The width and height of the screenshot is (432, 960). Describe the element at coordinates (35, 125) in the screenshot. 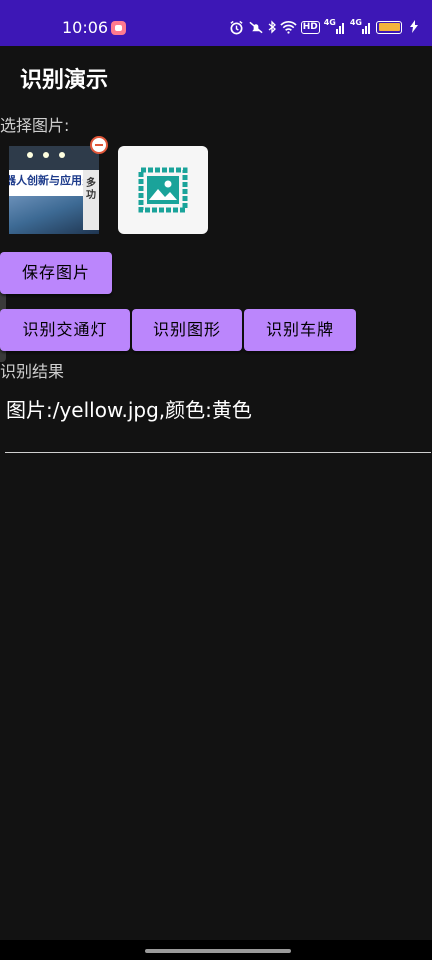

I see `select-image-label: 选择图片:` at that location.